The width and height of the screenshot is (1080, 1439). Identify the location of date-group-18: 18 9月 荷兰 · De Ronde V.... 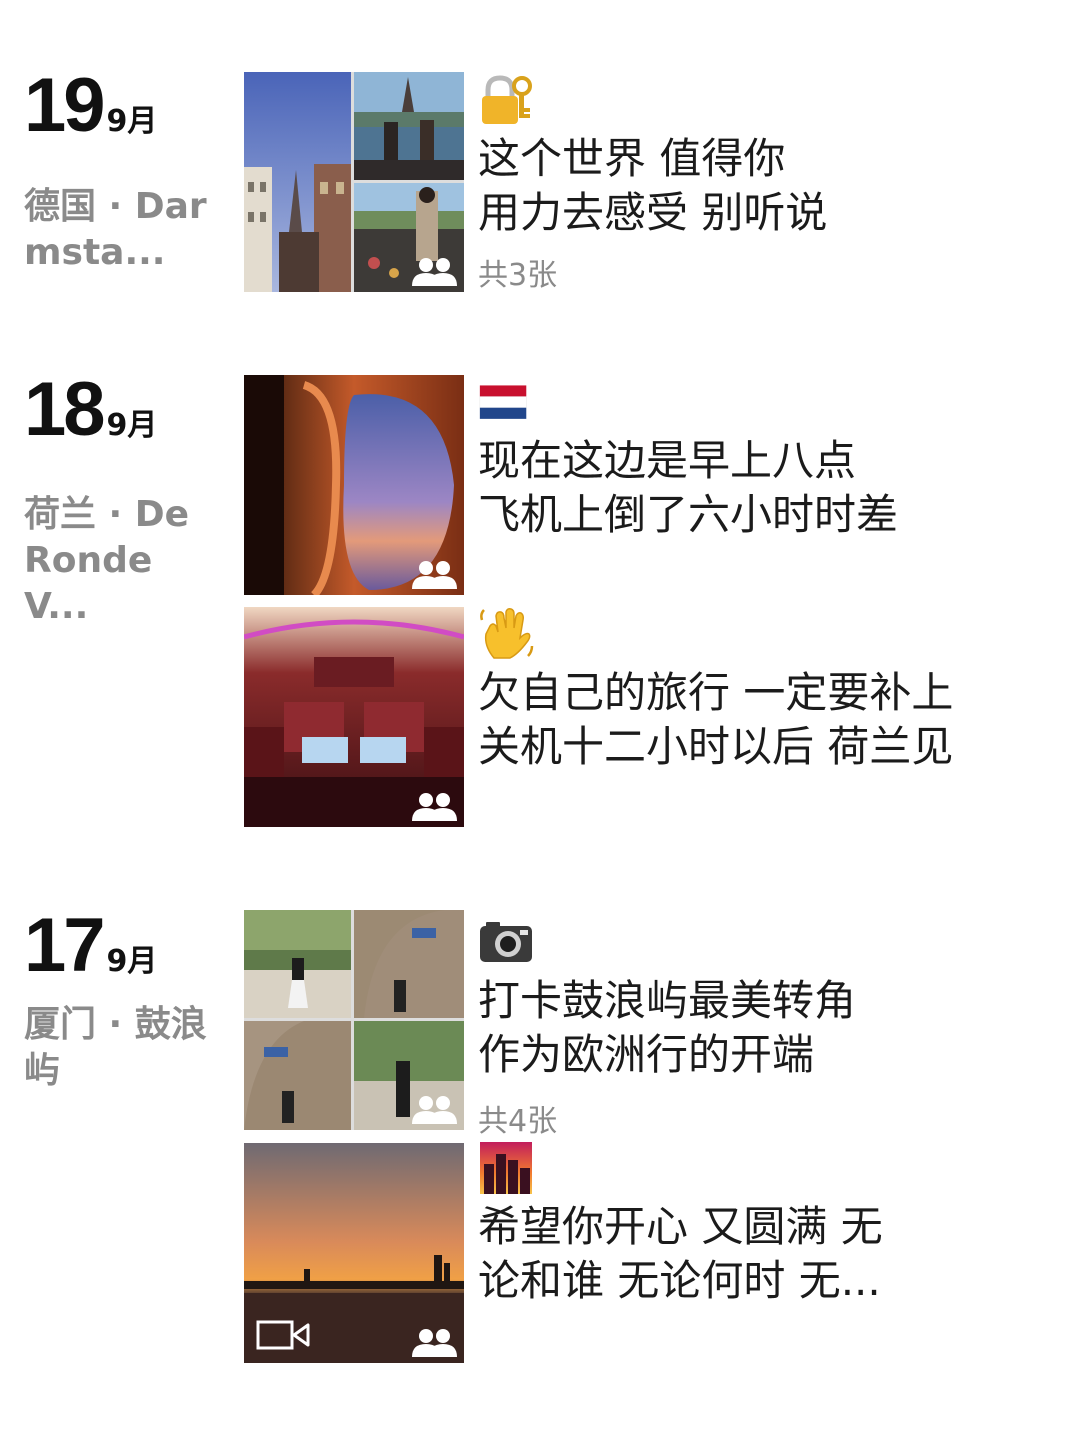
(124, 501).